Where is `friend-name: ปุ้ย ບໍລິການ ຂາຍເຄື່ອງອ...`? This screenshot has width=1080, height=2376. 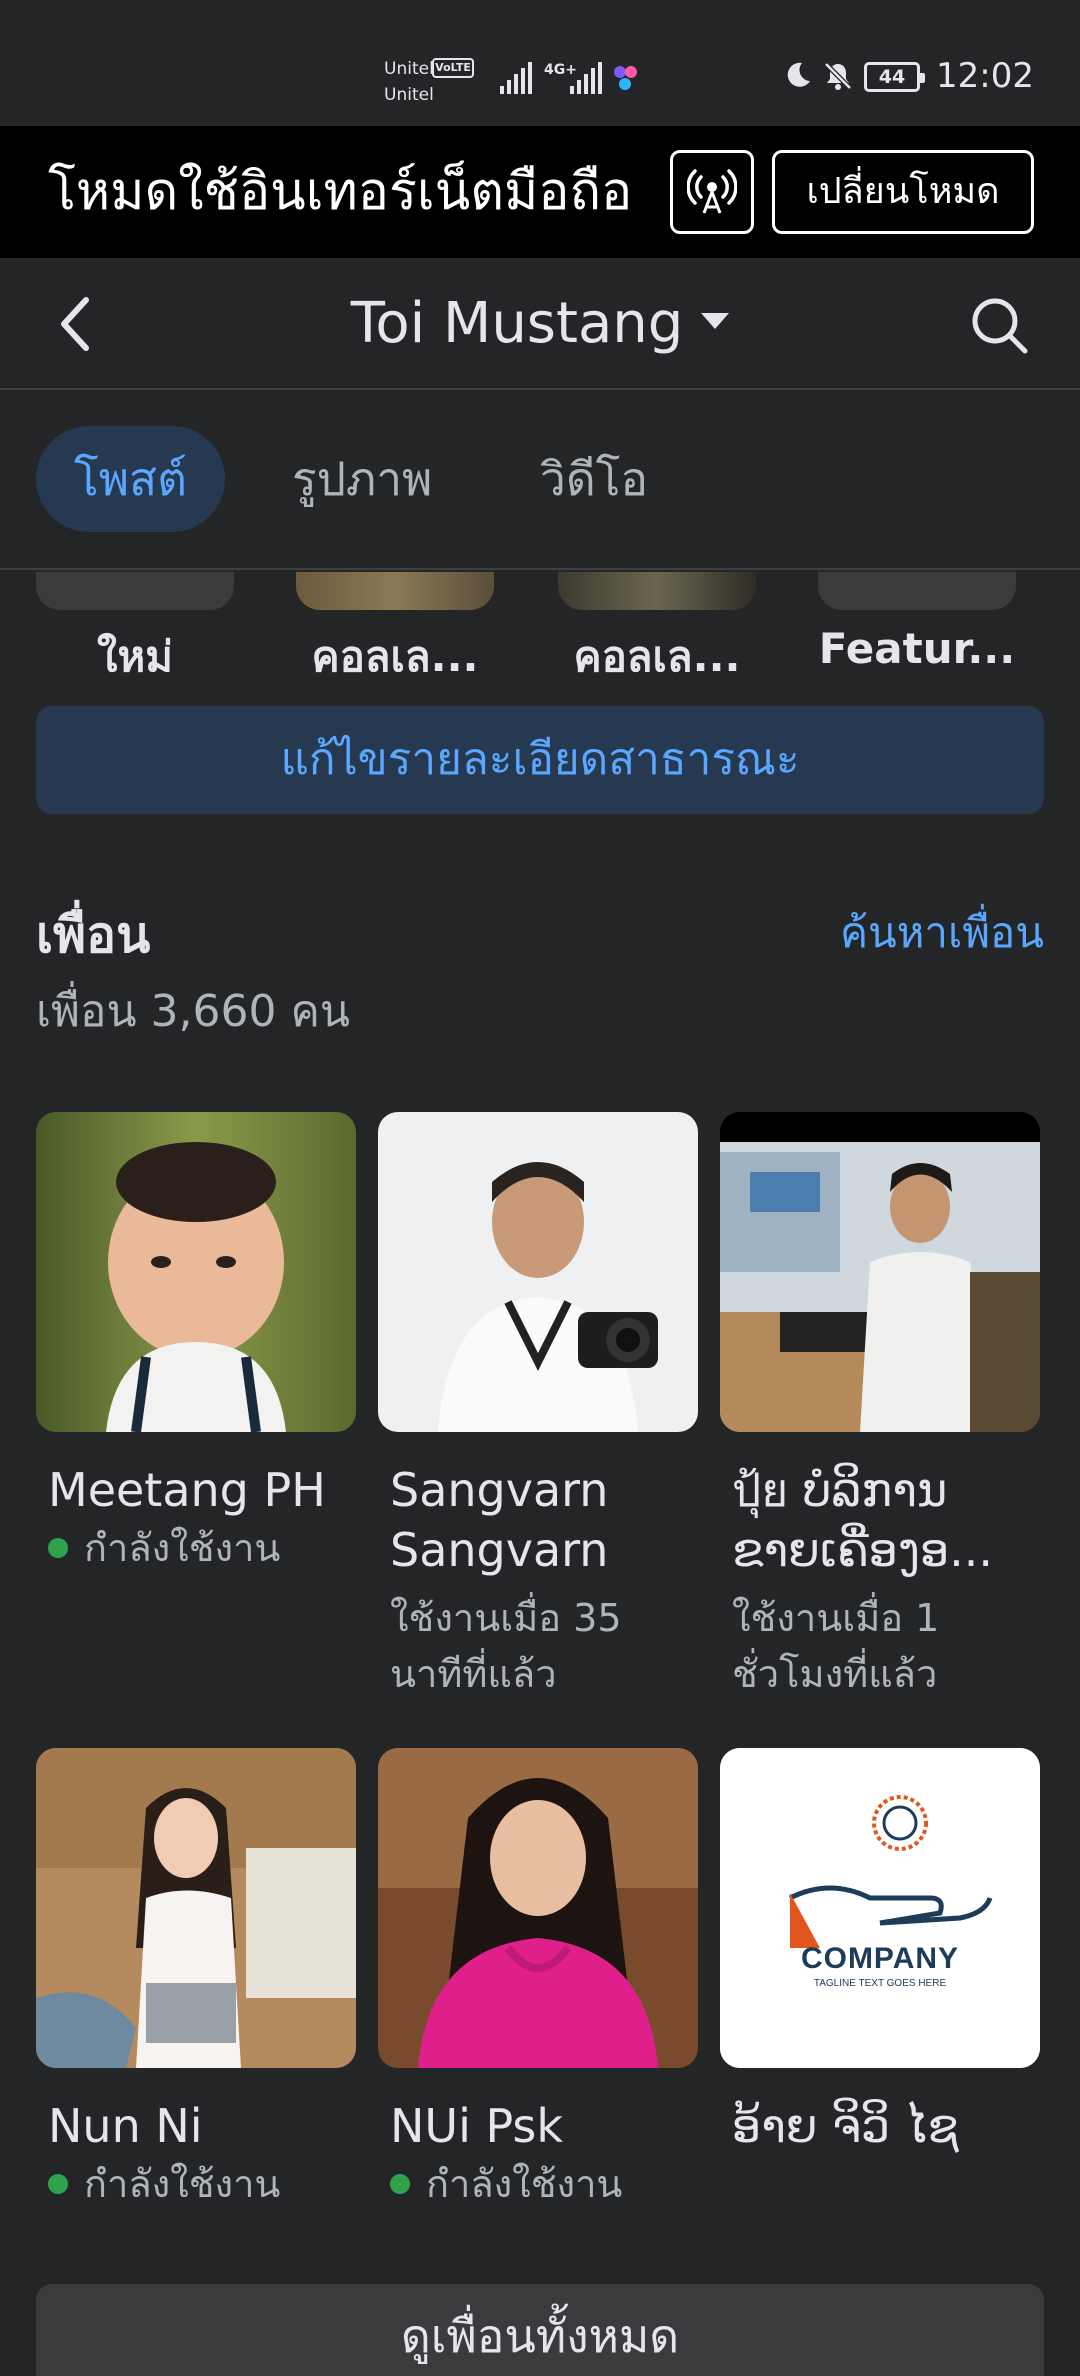
friend-name: ปุ้ย ບໍລິການ ຂາຍເຄື່ອງອ... is located at coordinates (880, 1520).